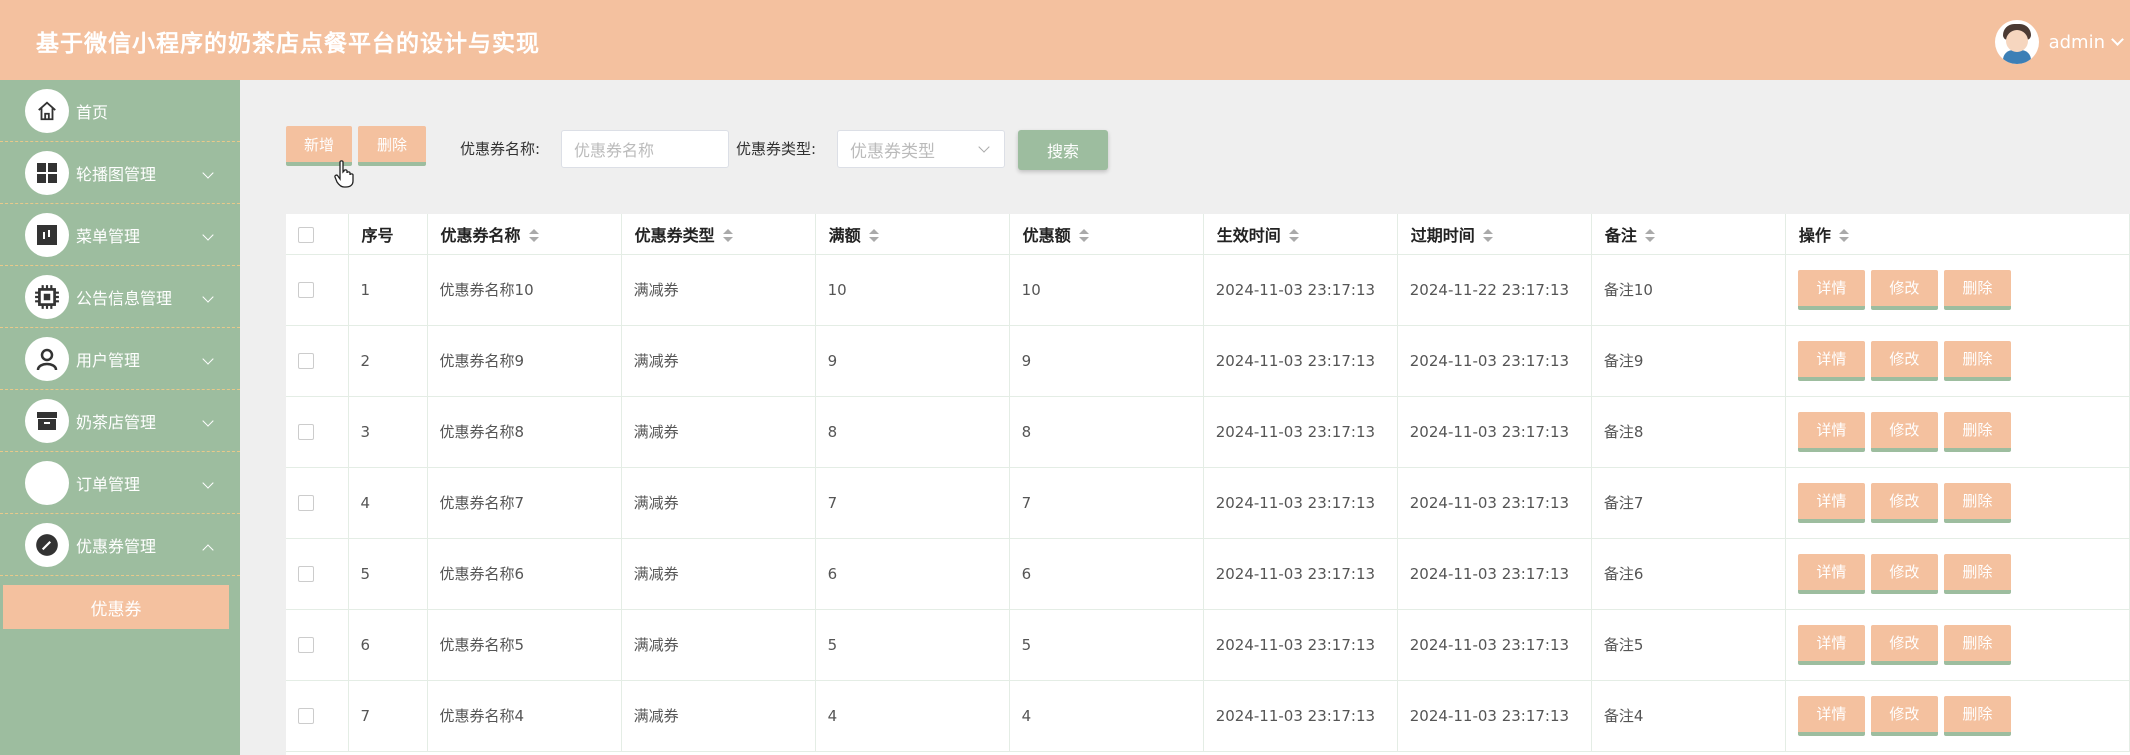  Describe the element at coordinates (1957, 234) in the screenshot. I see `column-header: 操作` at that location.